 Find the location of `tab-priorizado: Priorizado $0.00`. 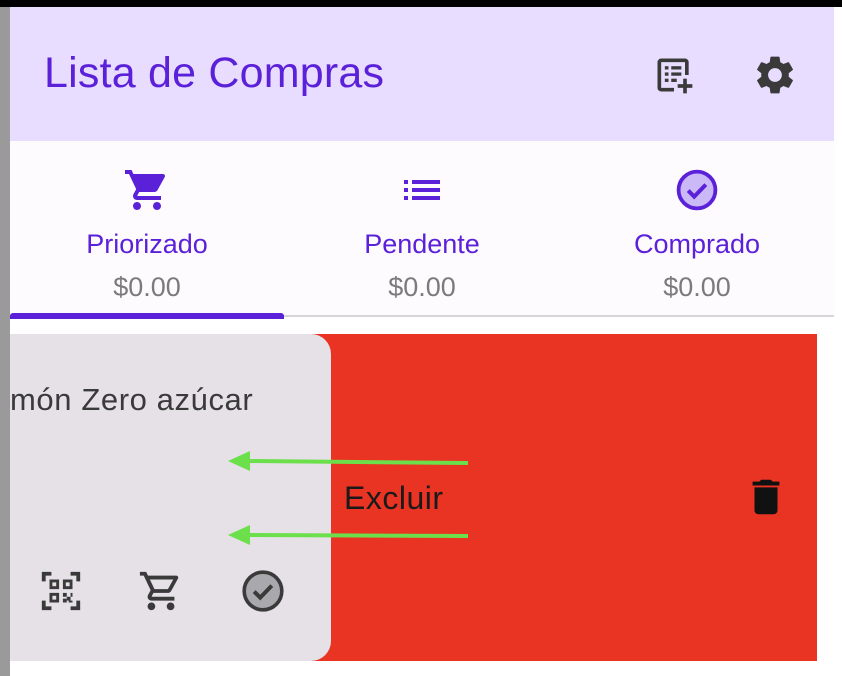

tab-priorizado: Priorizado $0.00 is located at coordinates (147, 230).